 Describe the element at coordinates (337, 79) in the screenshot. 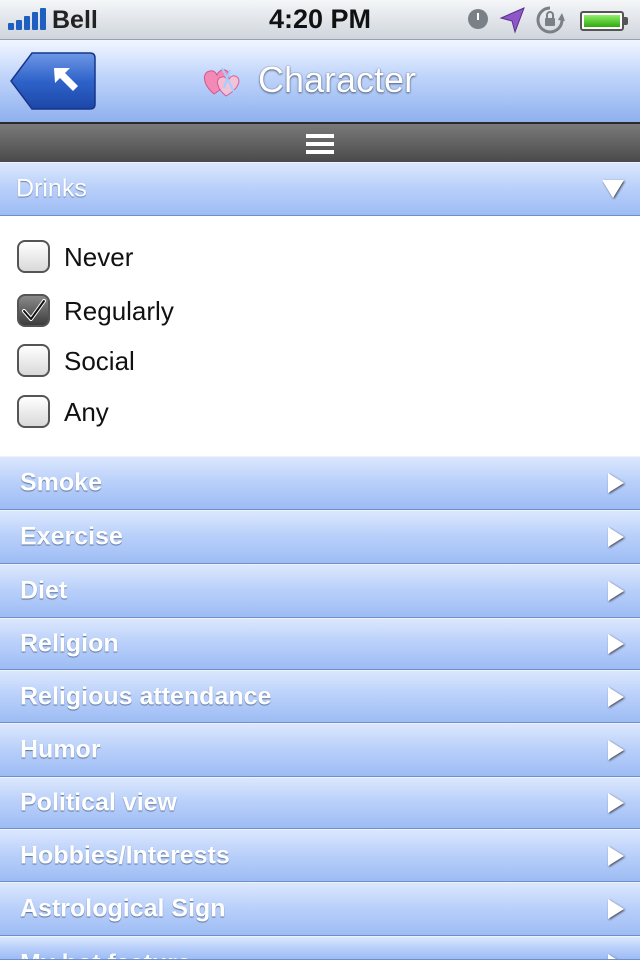

I see `page-title: Character` at that location.